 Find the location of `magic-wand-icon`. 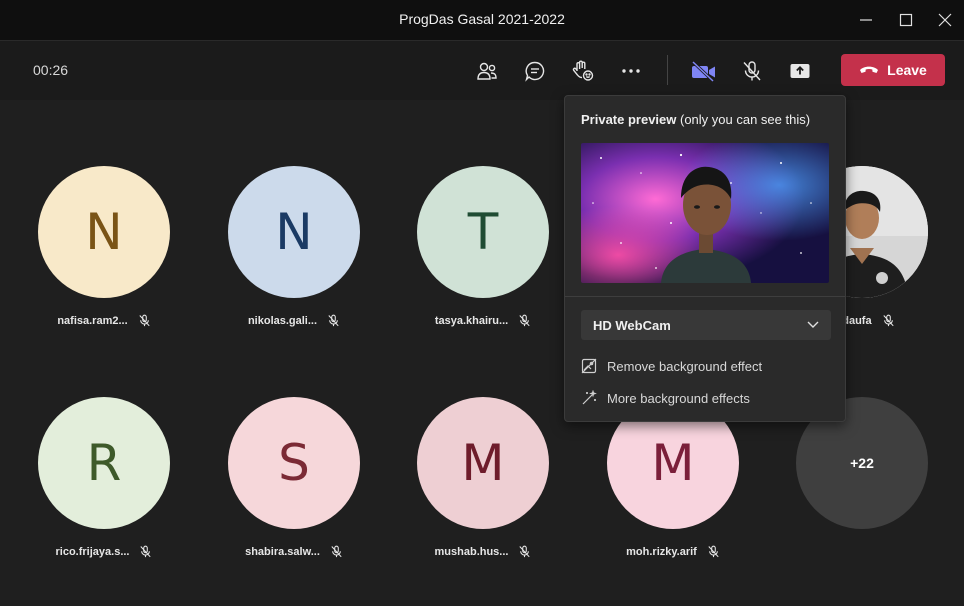

magic-wand-icon is located at coordinates (589, 397).